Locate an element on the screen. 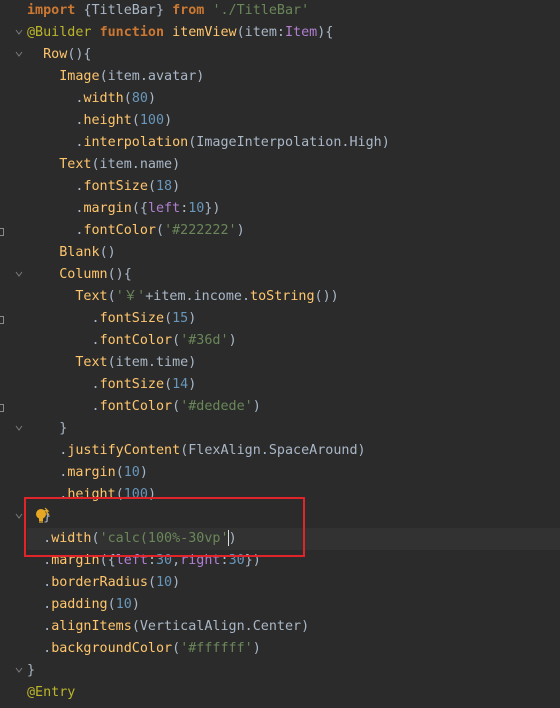  code-line: .margin(10) is located at coordinates (293, 473).